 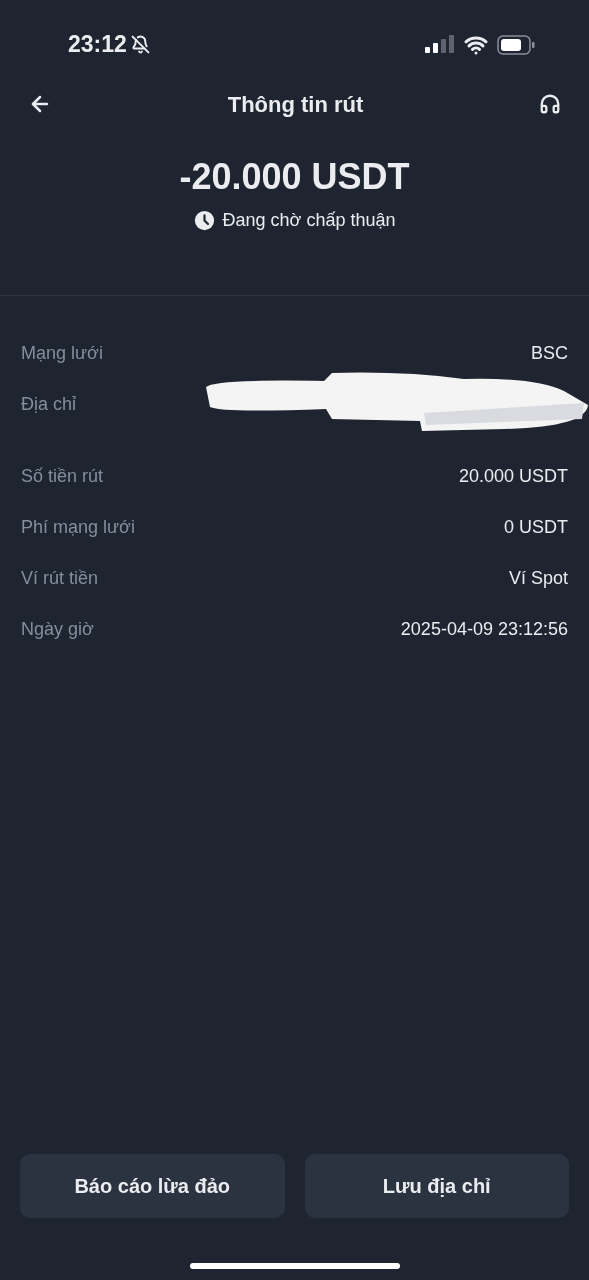 What do you see at coordinates (436, 1186) in the screenshot?
I see `action-button: Lưu địa chỉ` at bounding box center [436, 1186].